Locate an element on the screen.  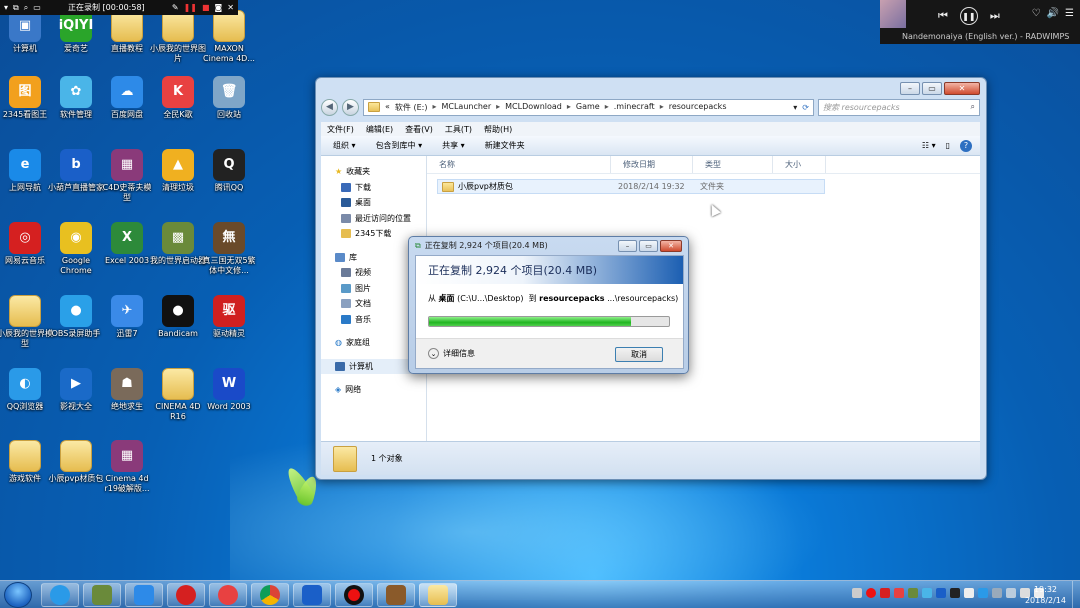
desktop-icon: ▣ 计算机 is located at coordinates (26, 32).